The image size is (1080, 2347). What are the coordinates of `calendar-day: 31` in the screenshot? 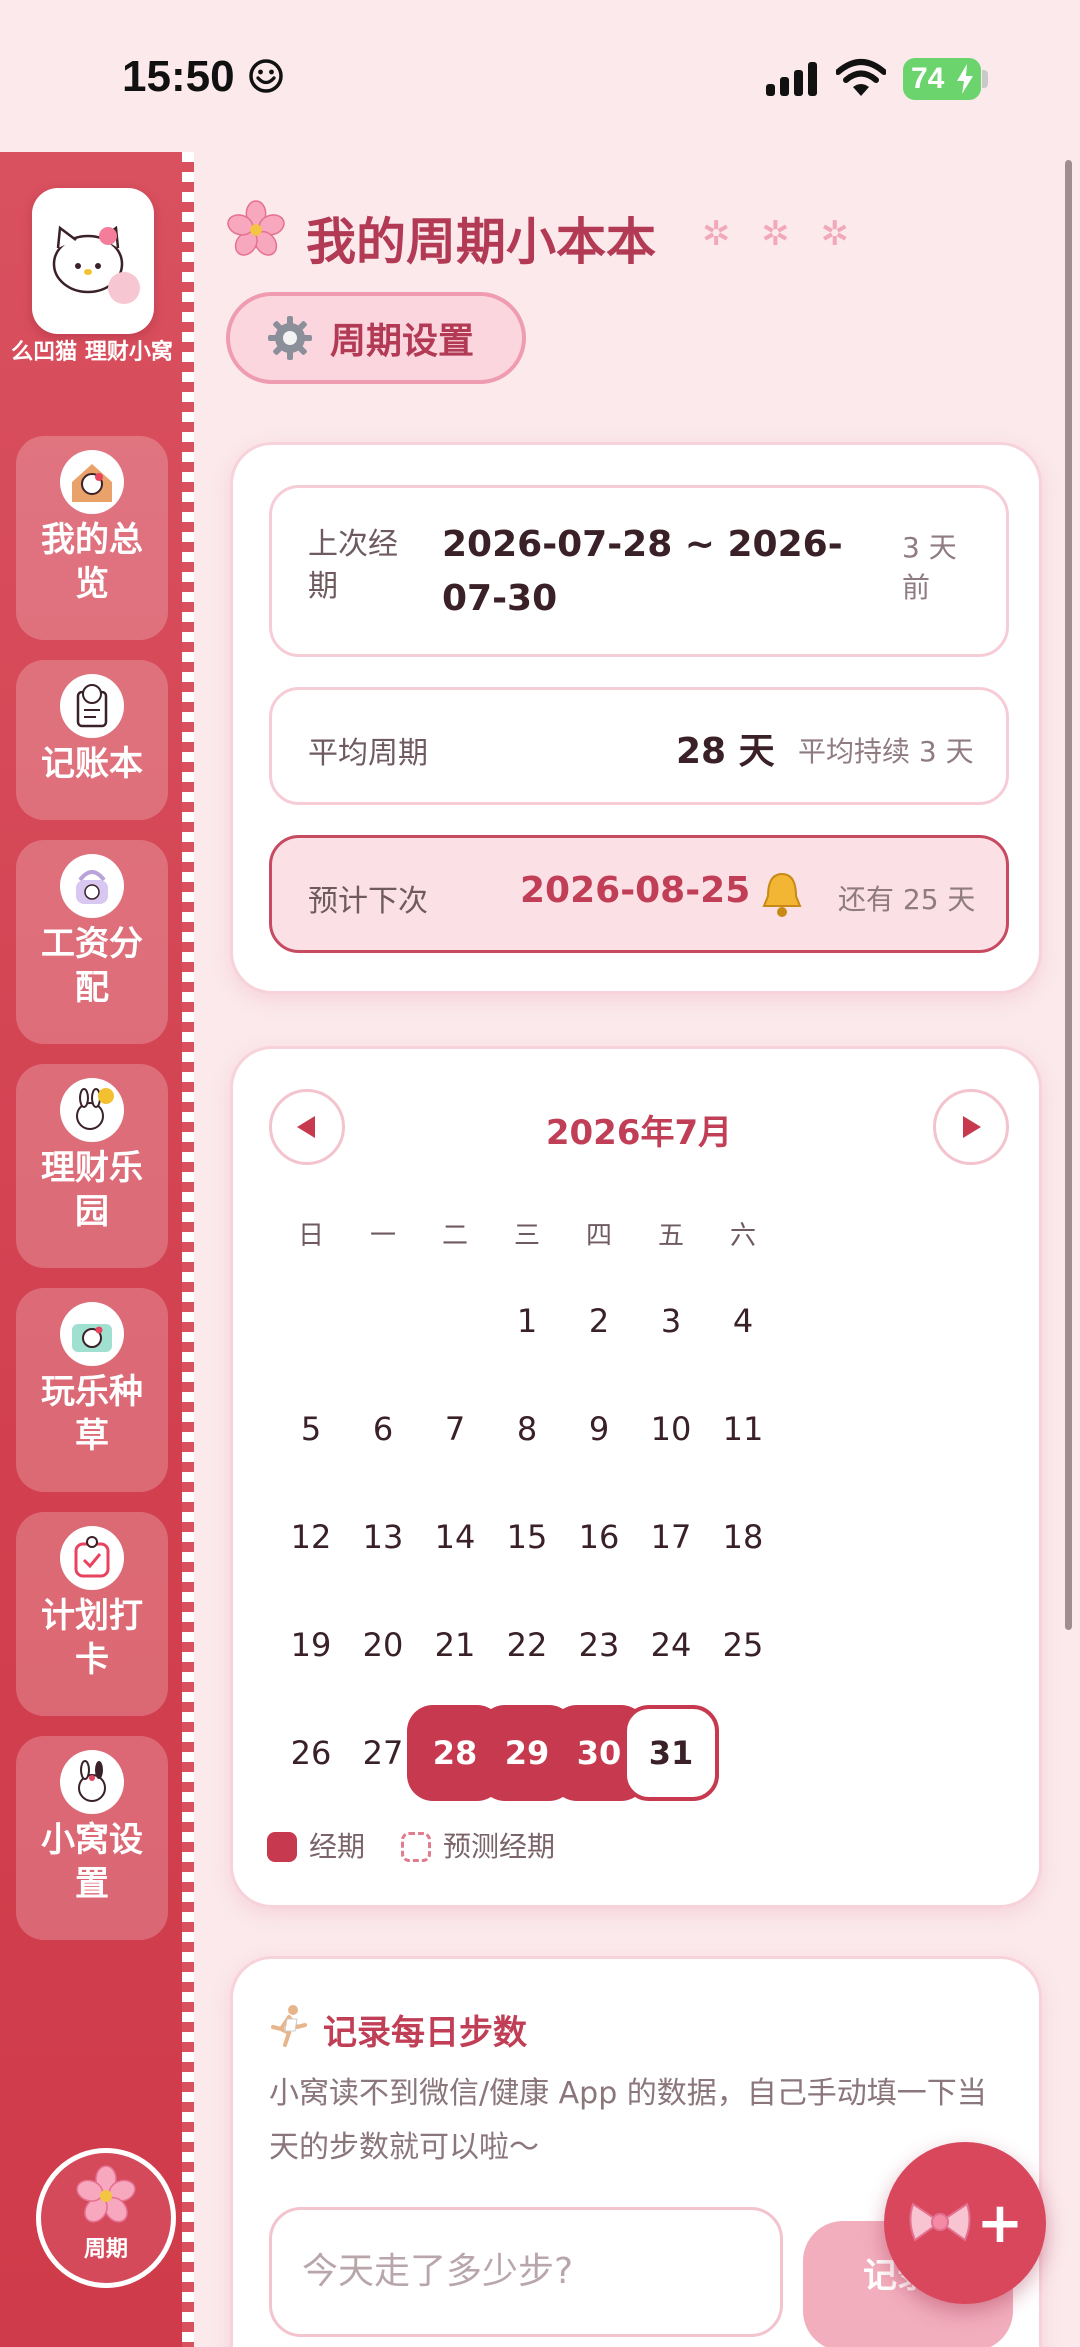 It's located at (671, 1753).